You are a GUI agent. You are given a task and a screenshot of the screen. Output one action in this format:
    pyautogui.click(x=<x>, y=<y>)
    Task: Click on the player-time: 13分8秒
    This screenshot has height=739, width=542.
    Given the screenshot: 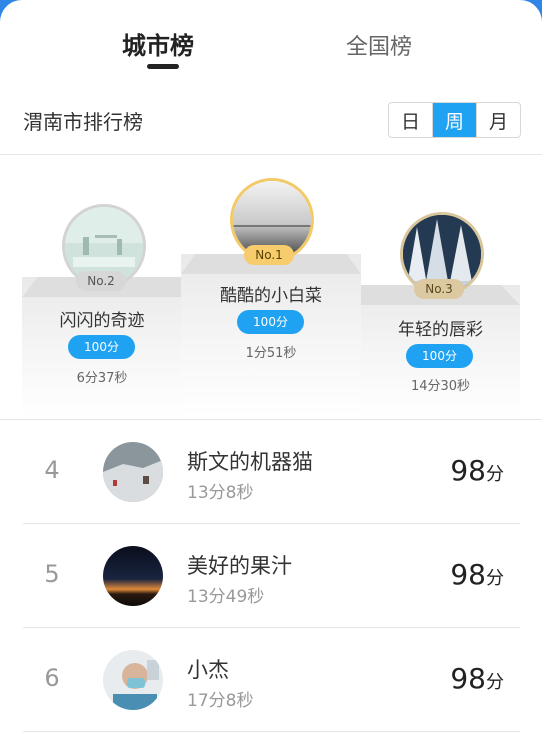 What is the action you would take?
    pyautogui.click(x=220, y=493)
    